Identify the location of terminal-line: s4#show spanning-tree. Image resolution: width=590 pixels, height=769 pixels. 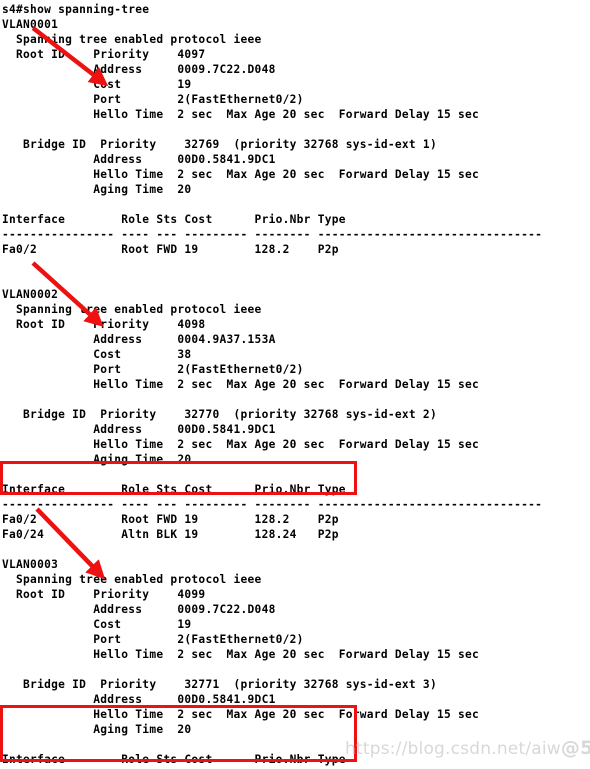
(76, 9).